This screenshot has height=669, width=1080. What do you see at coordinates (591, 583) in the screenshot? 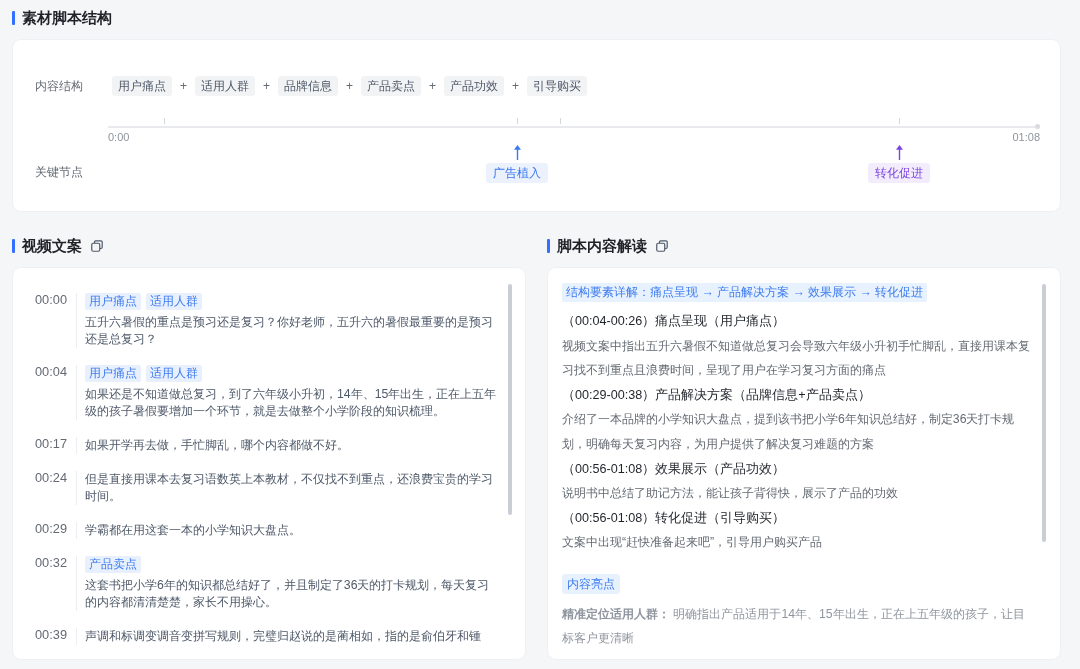
I see `highlight-tag: 内容亮点` at bounding box center [591, 583].